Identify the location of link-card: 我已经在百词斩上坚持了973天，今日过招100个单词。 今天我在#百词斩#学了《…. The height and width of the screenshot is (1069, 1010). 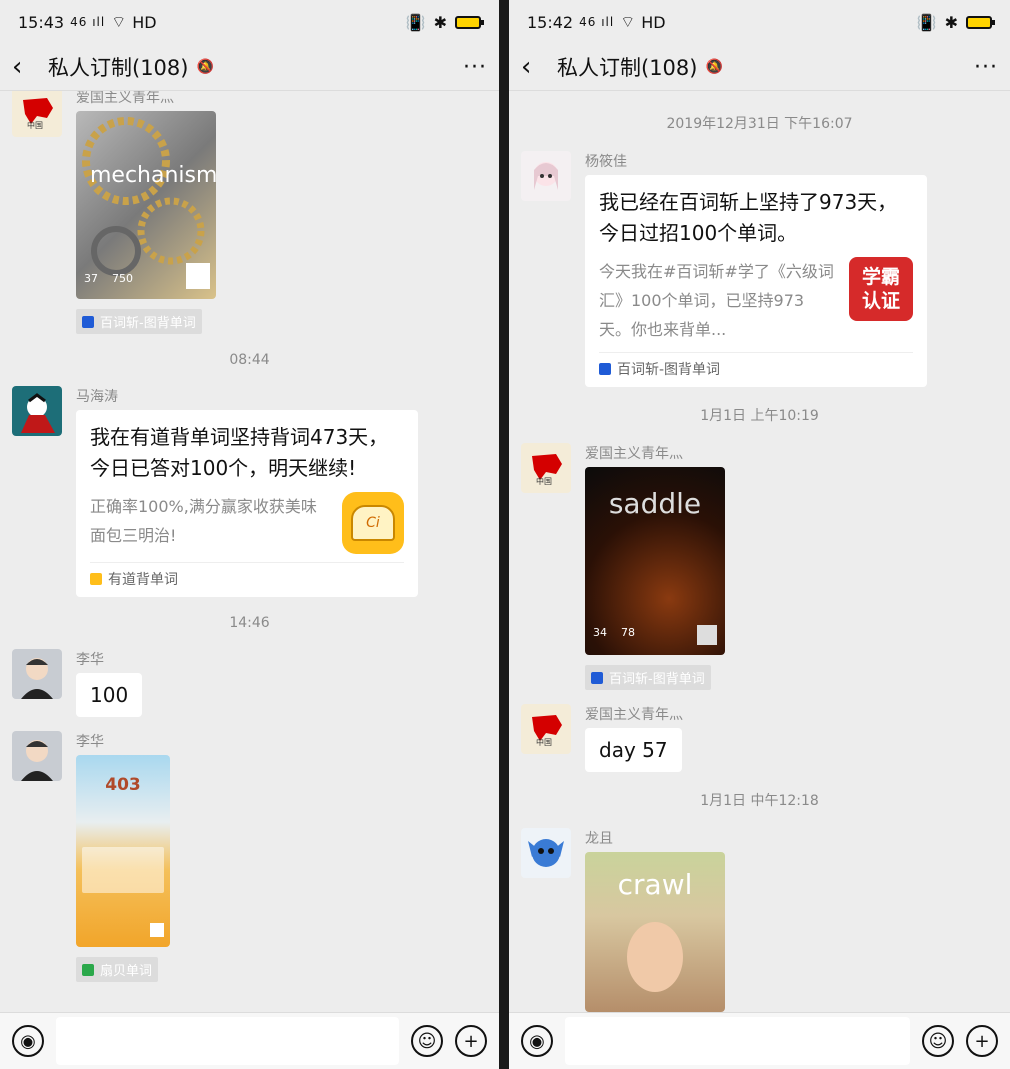
(756, 281).